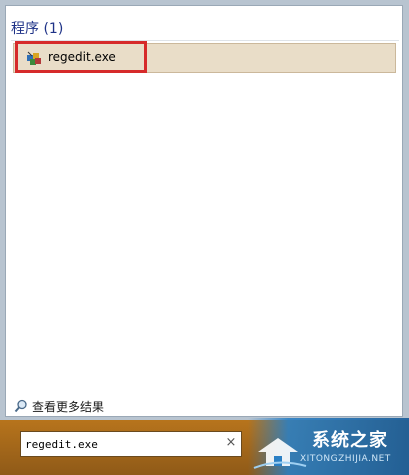  I want to click on watermark-title: 系统之家, so click(350, 440).